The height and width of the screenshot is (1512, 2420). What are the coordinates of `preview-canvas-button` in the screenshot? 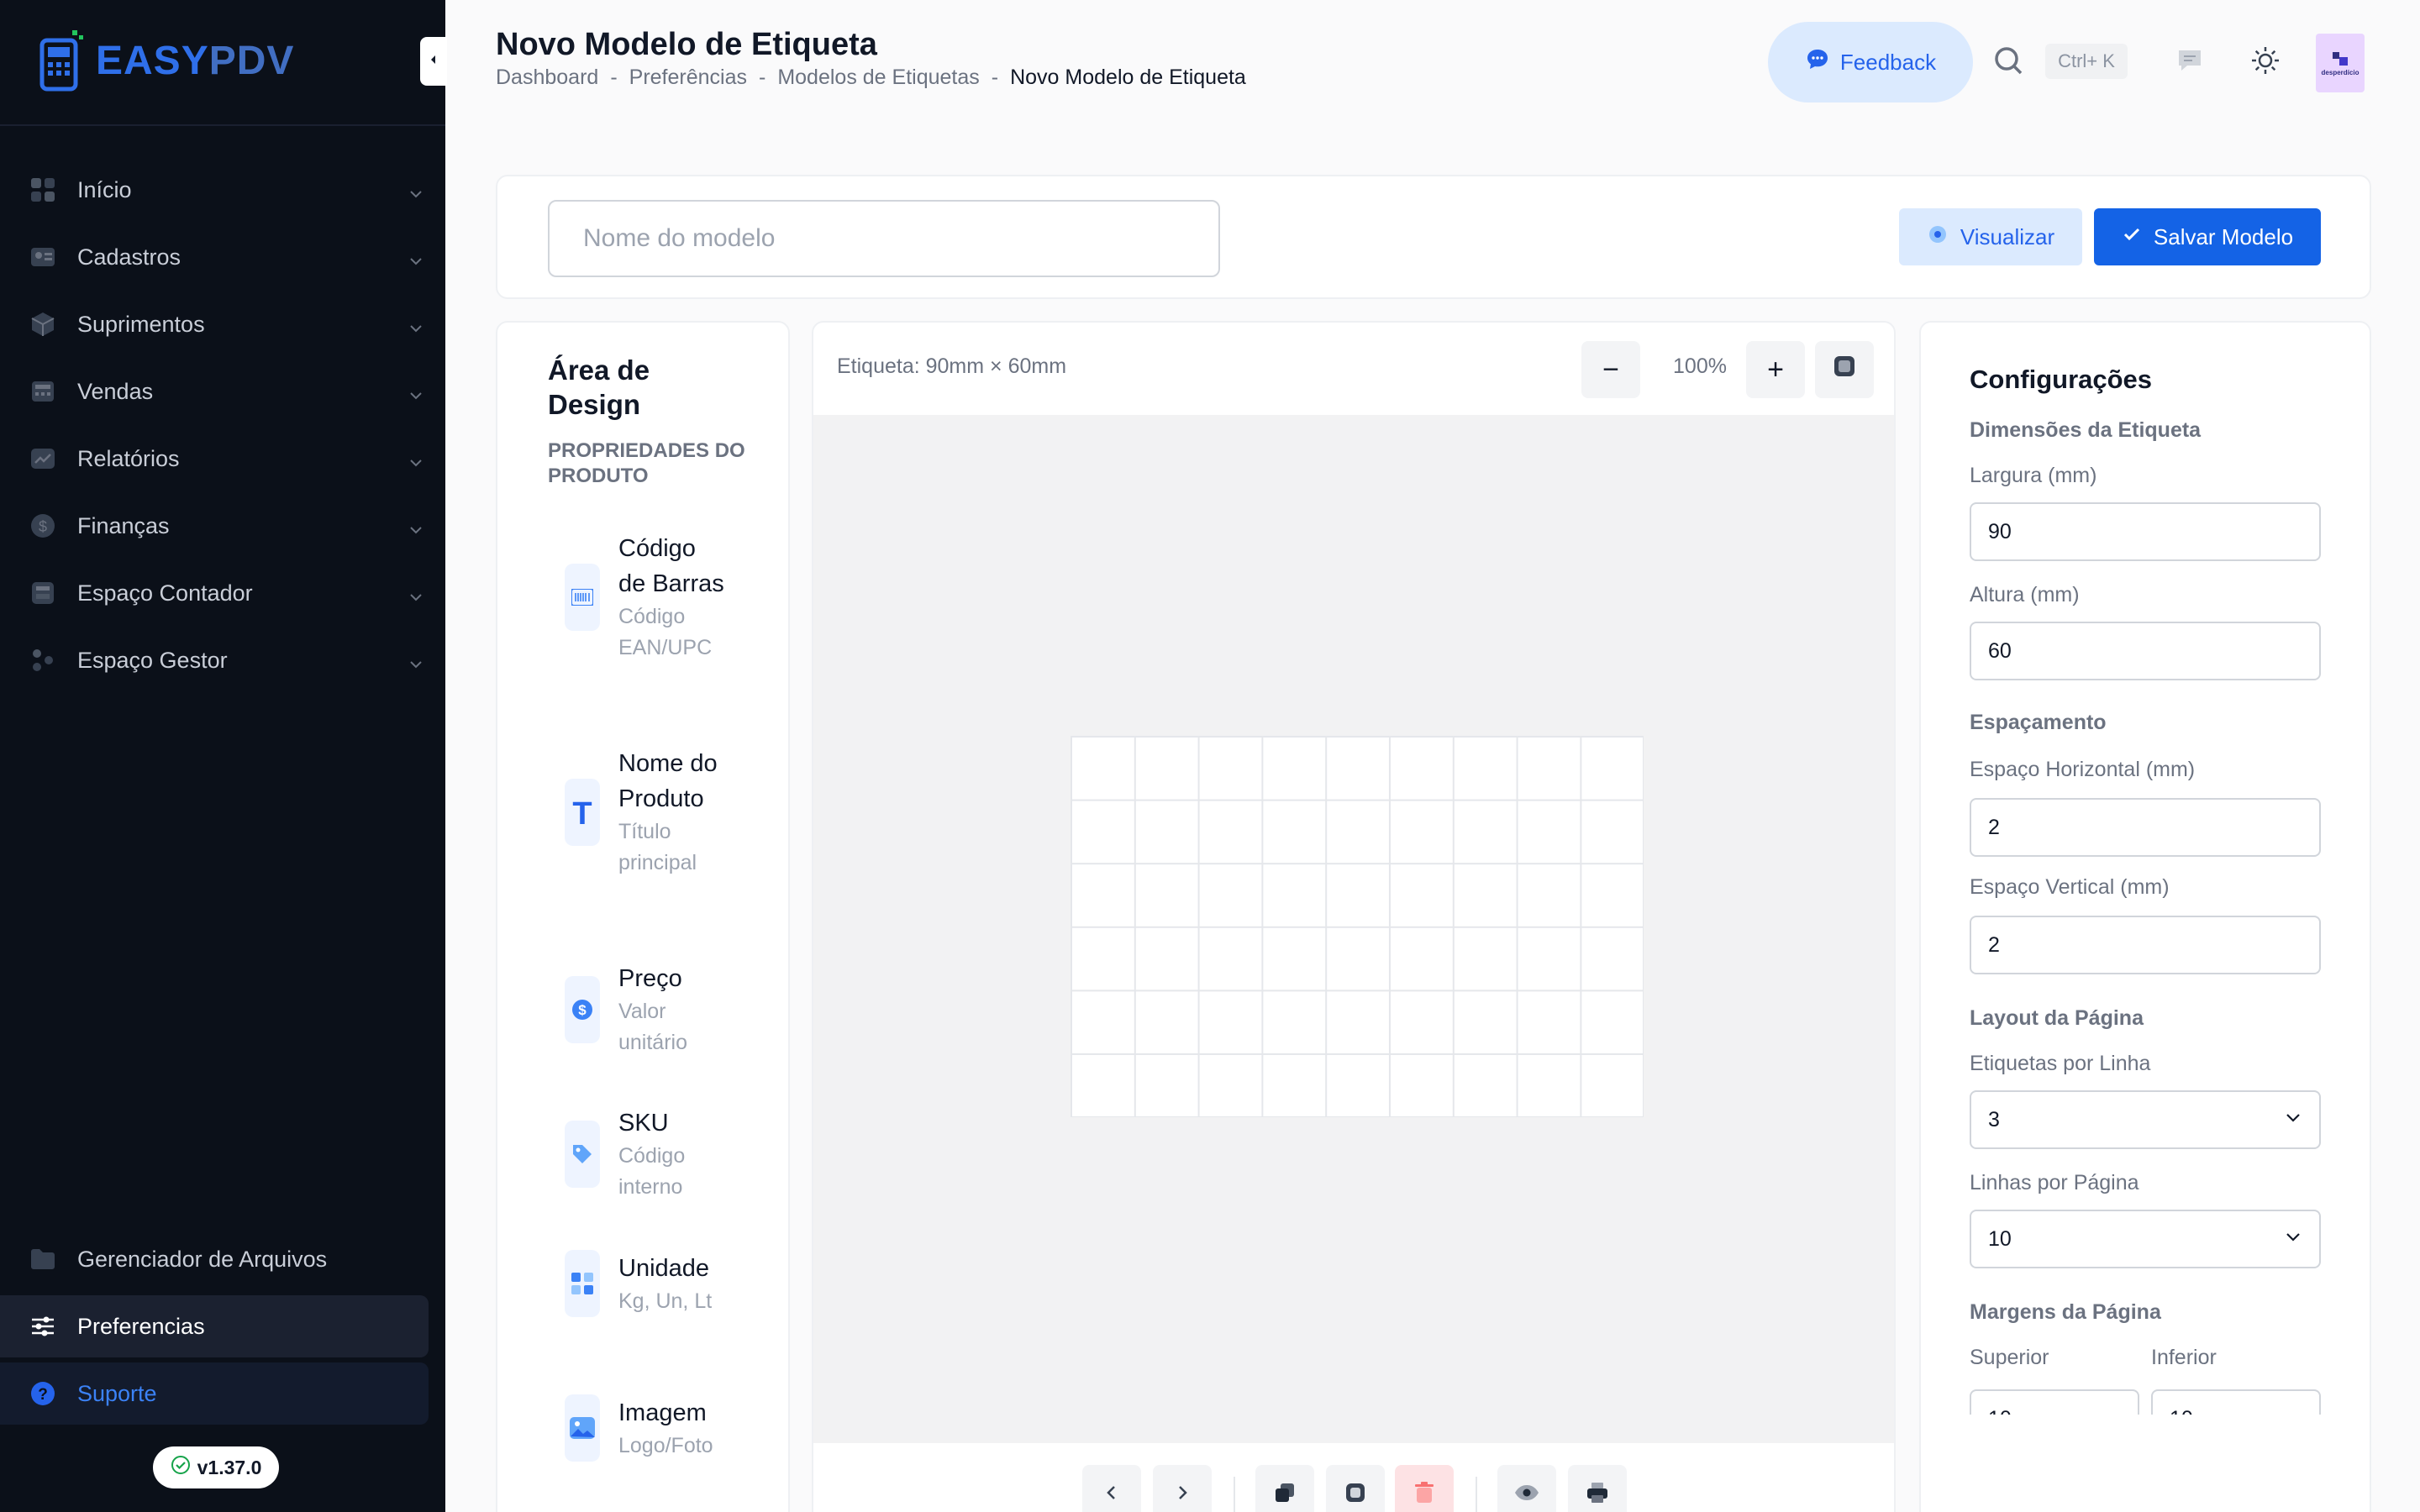 It's located at (1527, 1488).